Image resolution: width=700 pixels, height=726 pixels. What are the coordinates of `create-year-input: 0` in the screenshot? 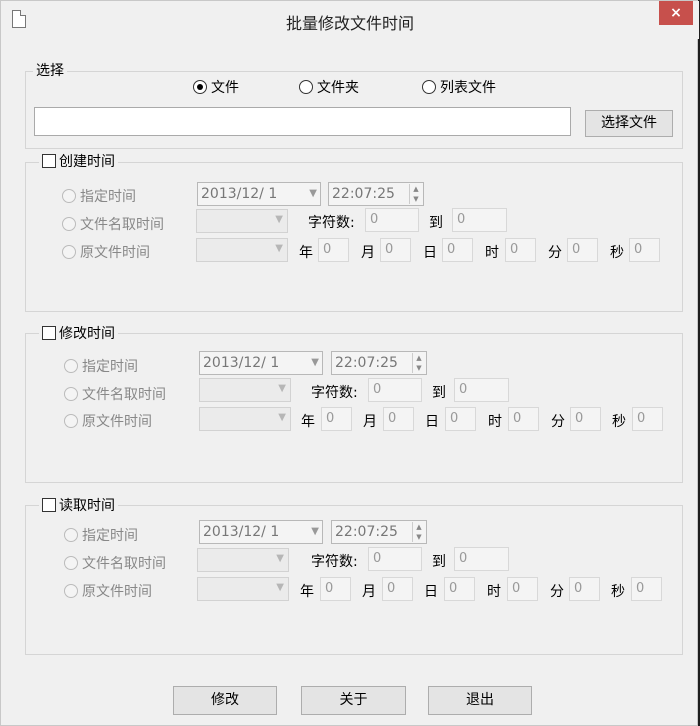 It's located at (333, 250).